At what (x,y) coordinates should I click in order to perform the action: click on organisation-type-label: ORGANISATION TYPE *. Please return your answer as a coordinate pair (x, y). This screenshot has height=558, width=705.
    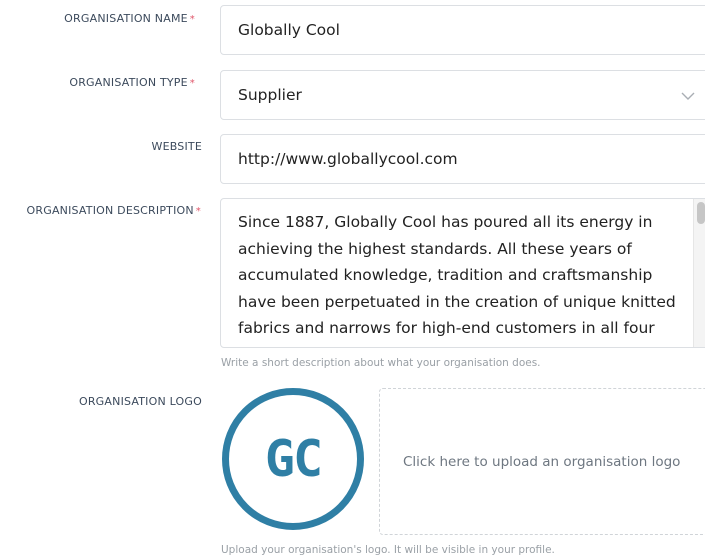
    Looking at the image, I should click on (132, 82).